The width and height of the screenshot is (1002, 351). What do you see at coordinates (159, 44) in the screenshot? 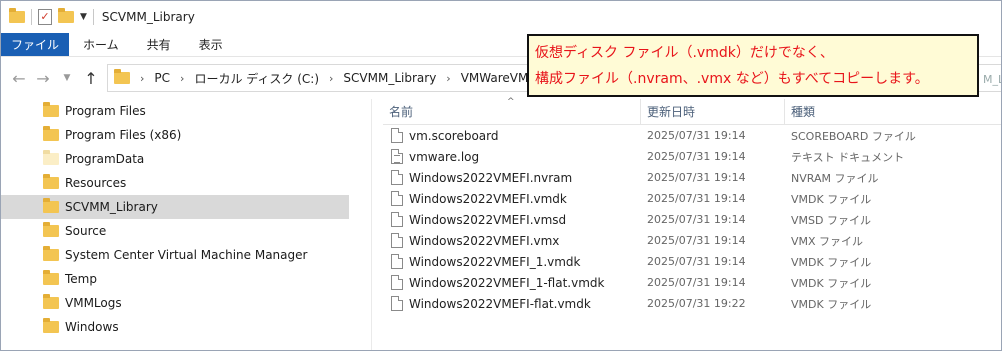
I see `tab-share: 共有` at bounding box center [159, 44].